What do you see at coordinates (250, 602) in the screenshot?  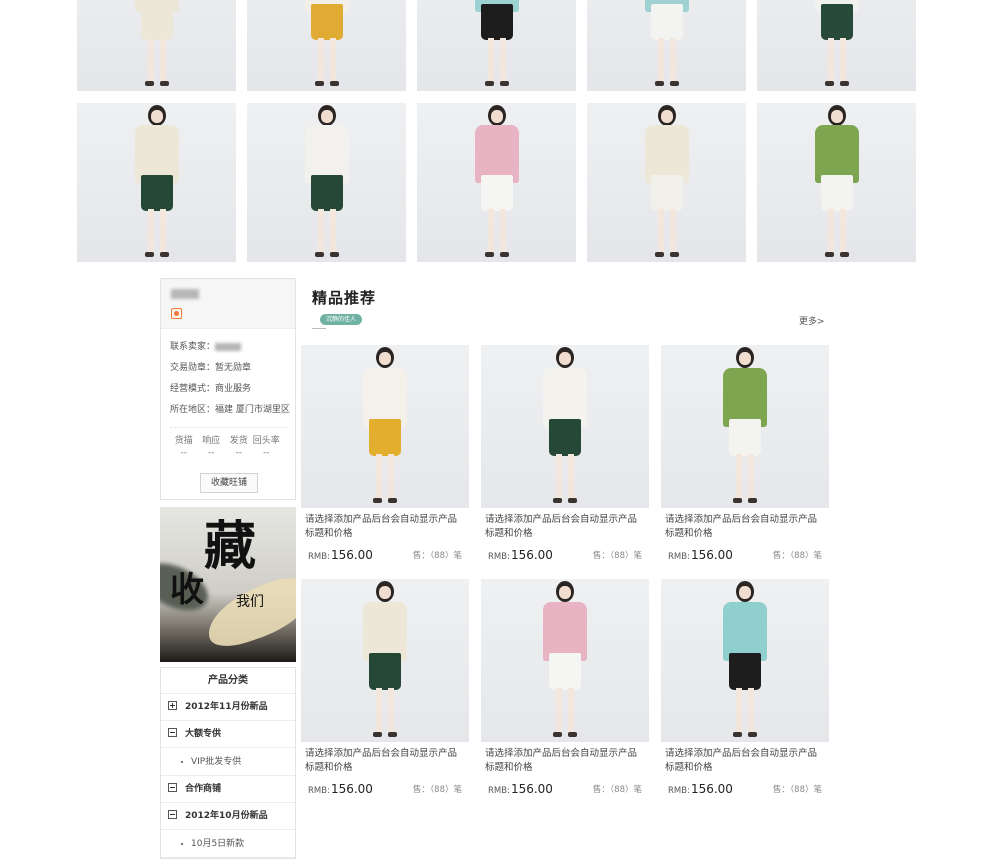 I see `banner-text-women: 我们` at bounding box center [250, 602].